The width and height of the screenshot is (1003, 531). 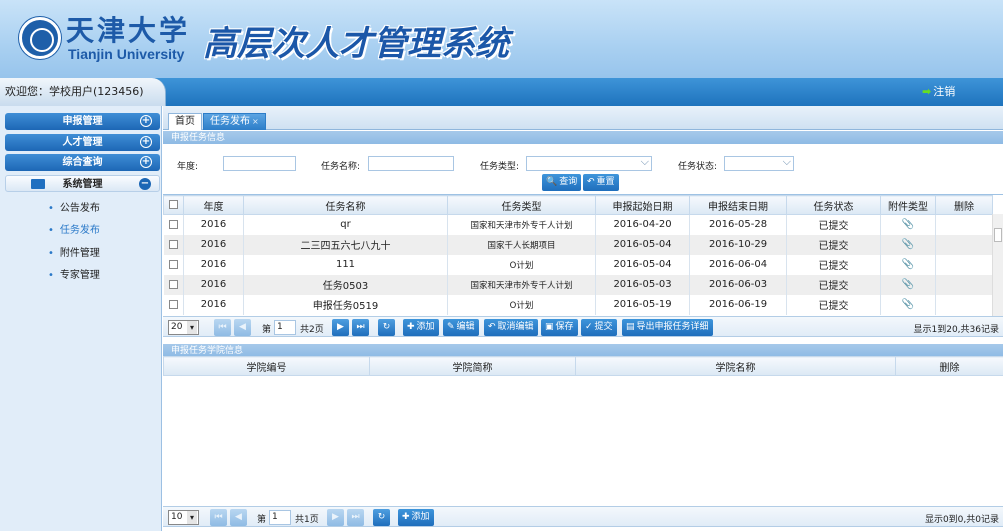 What do you see at coordinates (515, 327) in the screenshot?
I see `cancel-edit-label: 取消编辑` at bounding box center [515, 327].